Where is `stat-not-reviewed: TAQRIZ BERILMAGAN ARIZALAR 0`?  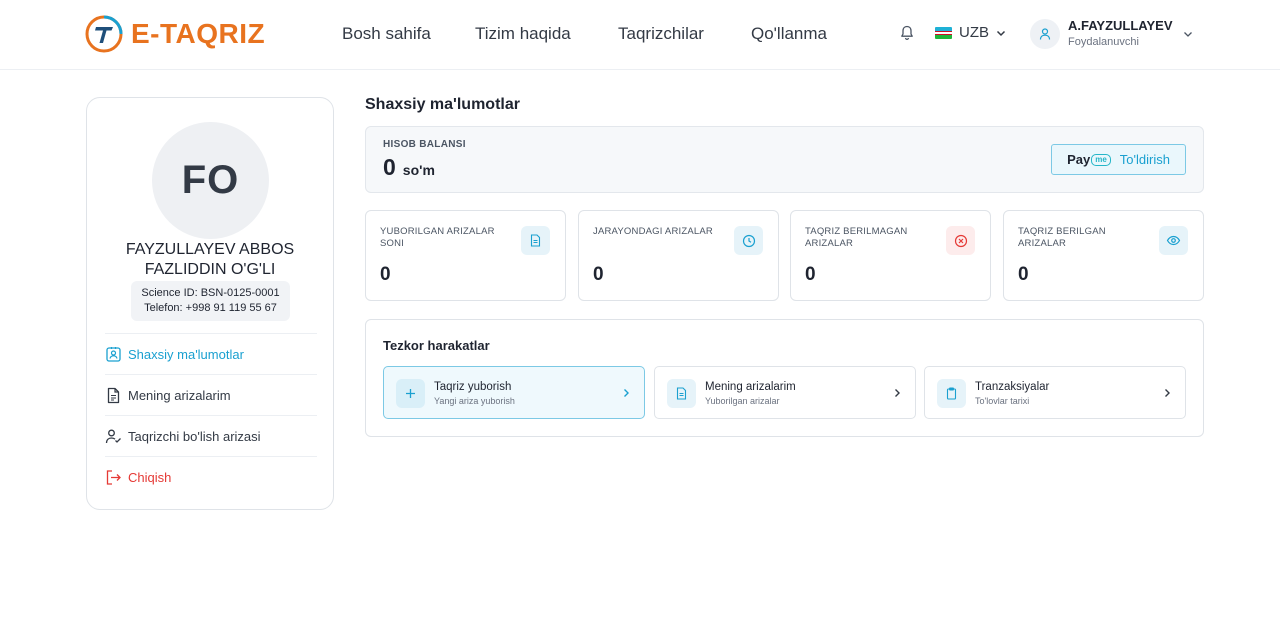
stat-not-reviewed: TAQRIZ BERILMAGAN ARIZALAR 0 is located at coordinates (890, 255).